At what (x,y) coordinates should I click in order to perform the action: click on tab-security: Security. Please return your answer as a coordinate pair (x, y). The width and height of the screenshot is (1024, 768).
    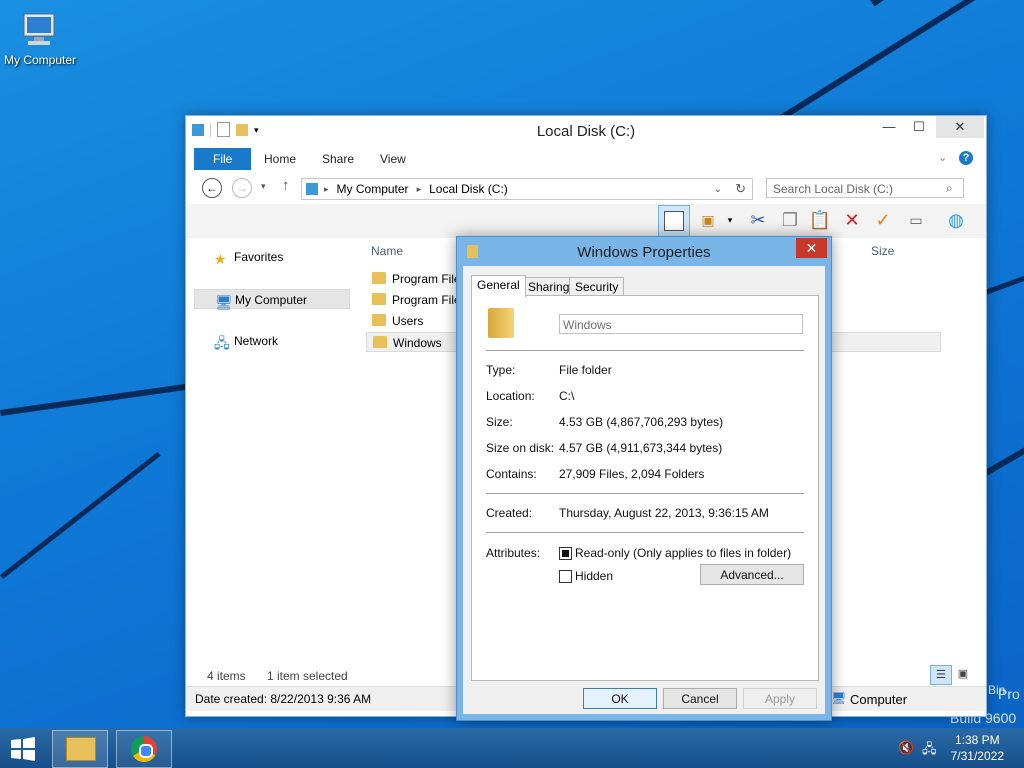
    Looking at the image, I should click on (597, 286).